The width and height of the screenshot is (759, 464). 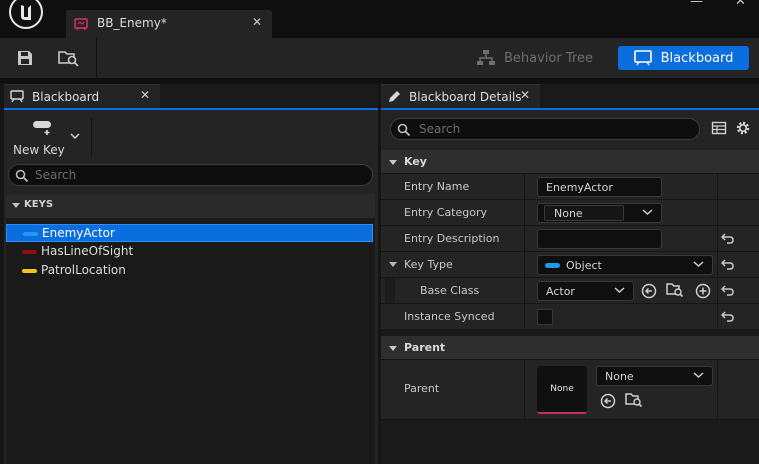 What do you see at coordinates (452, 238) in the screenshot?
I see `entry-description-label: Entry Description` at bounding box center [452, 238].